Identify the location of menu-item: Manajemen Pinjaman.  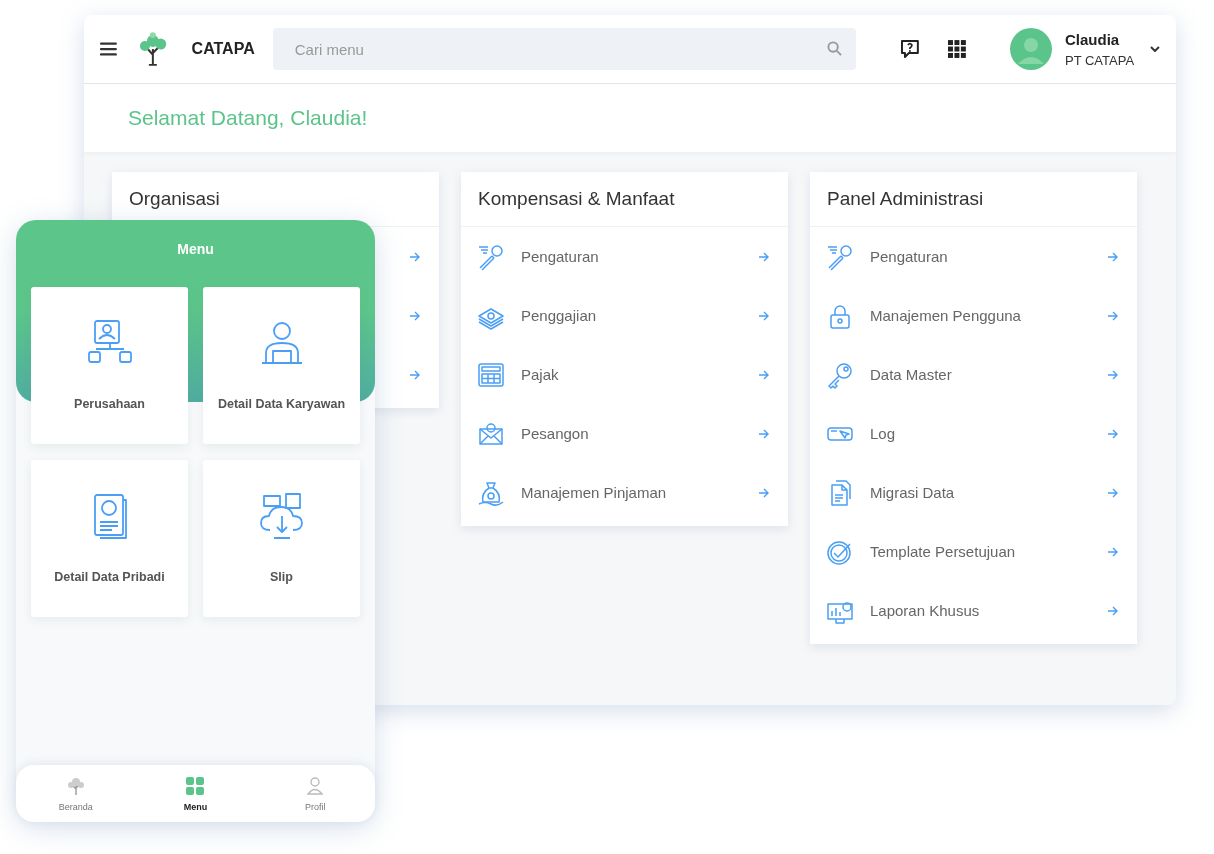
(594, 492).